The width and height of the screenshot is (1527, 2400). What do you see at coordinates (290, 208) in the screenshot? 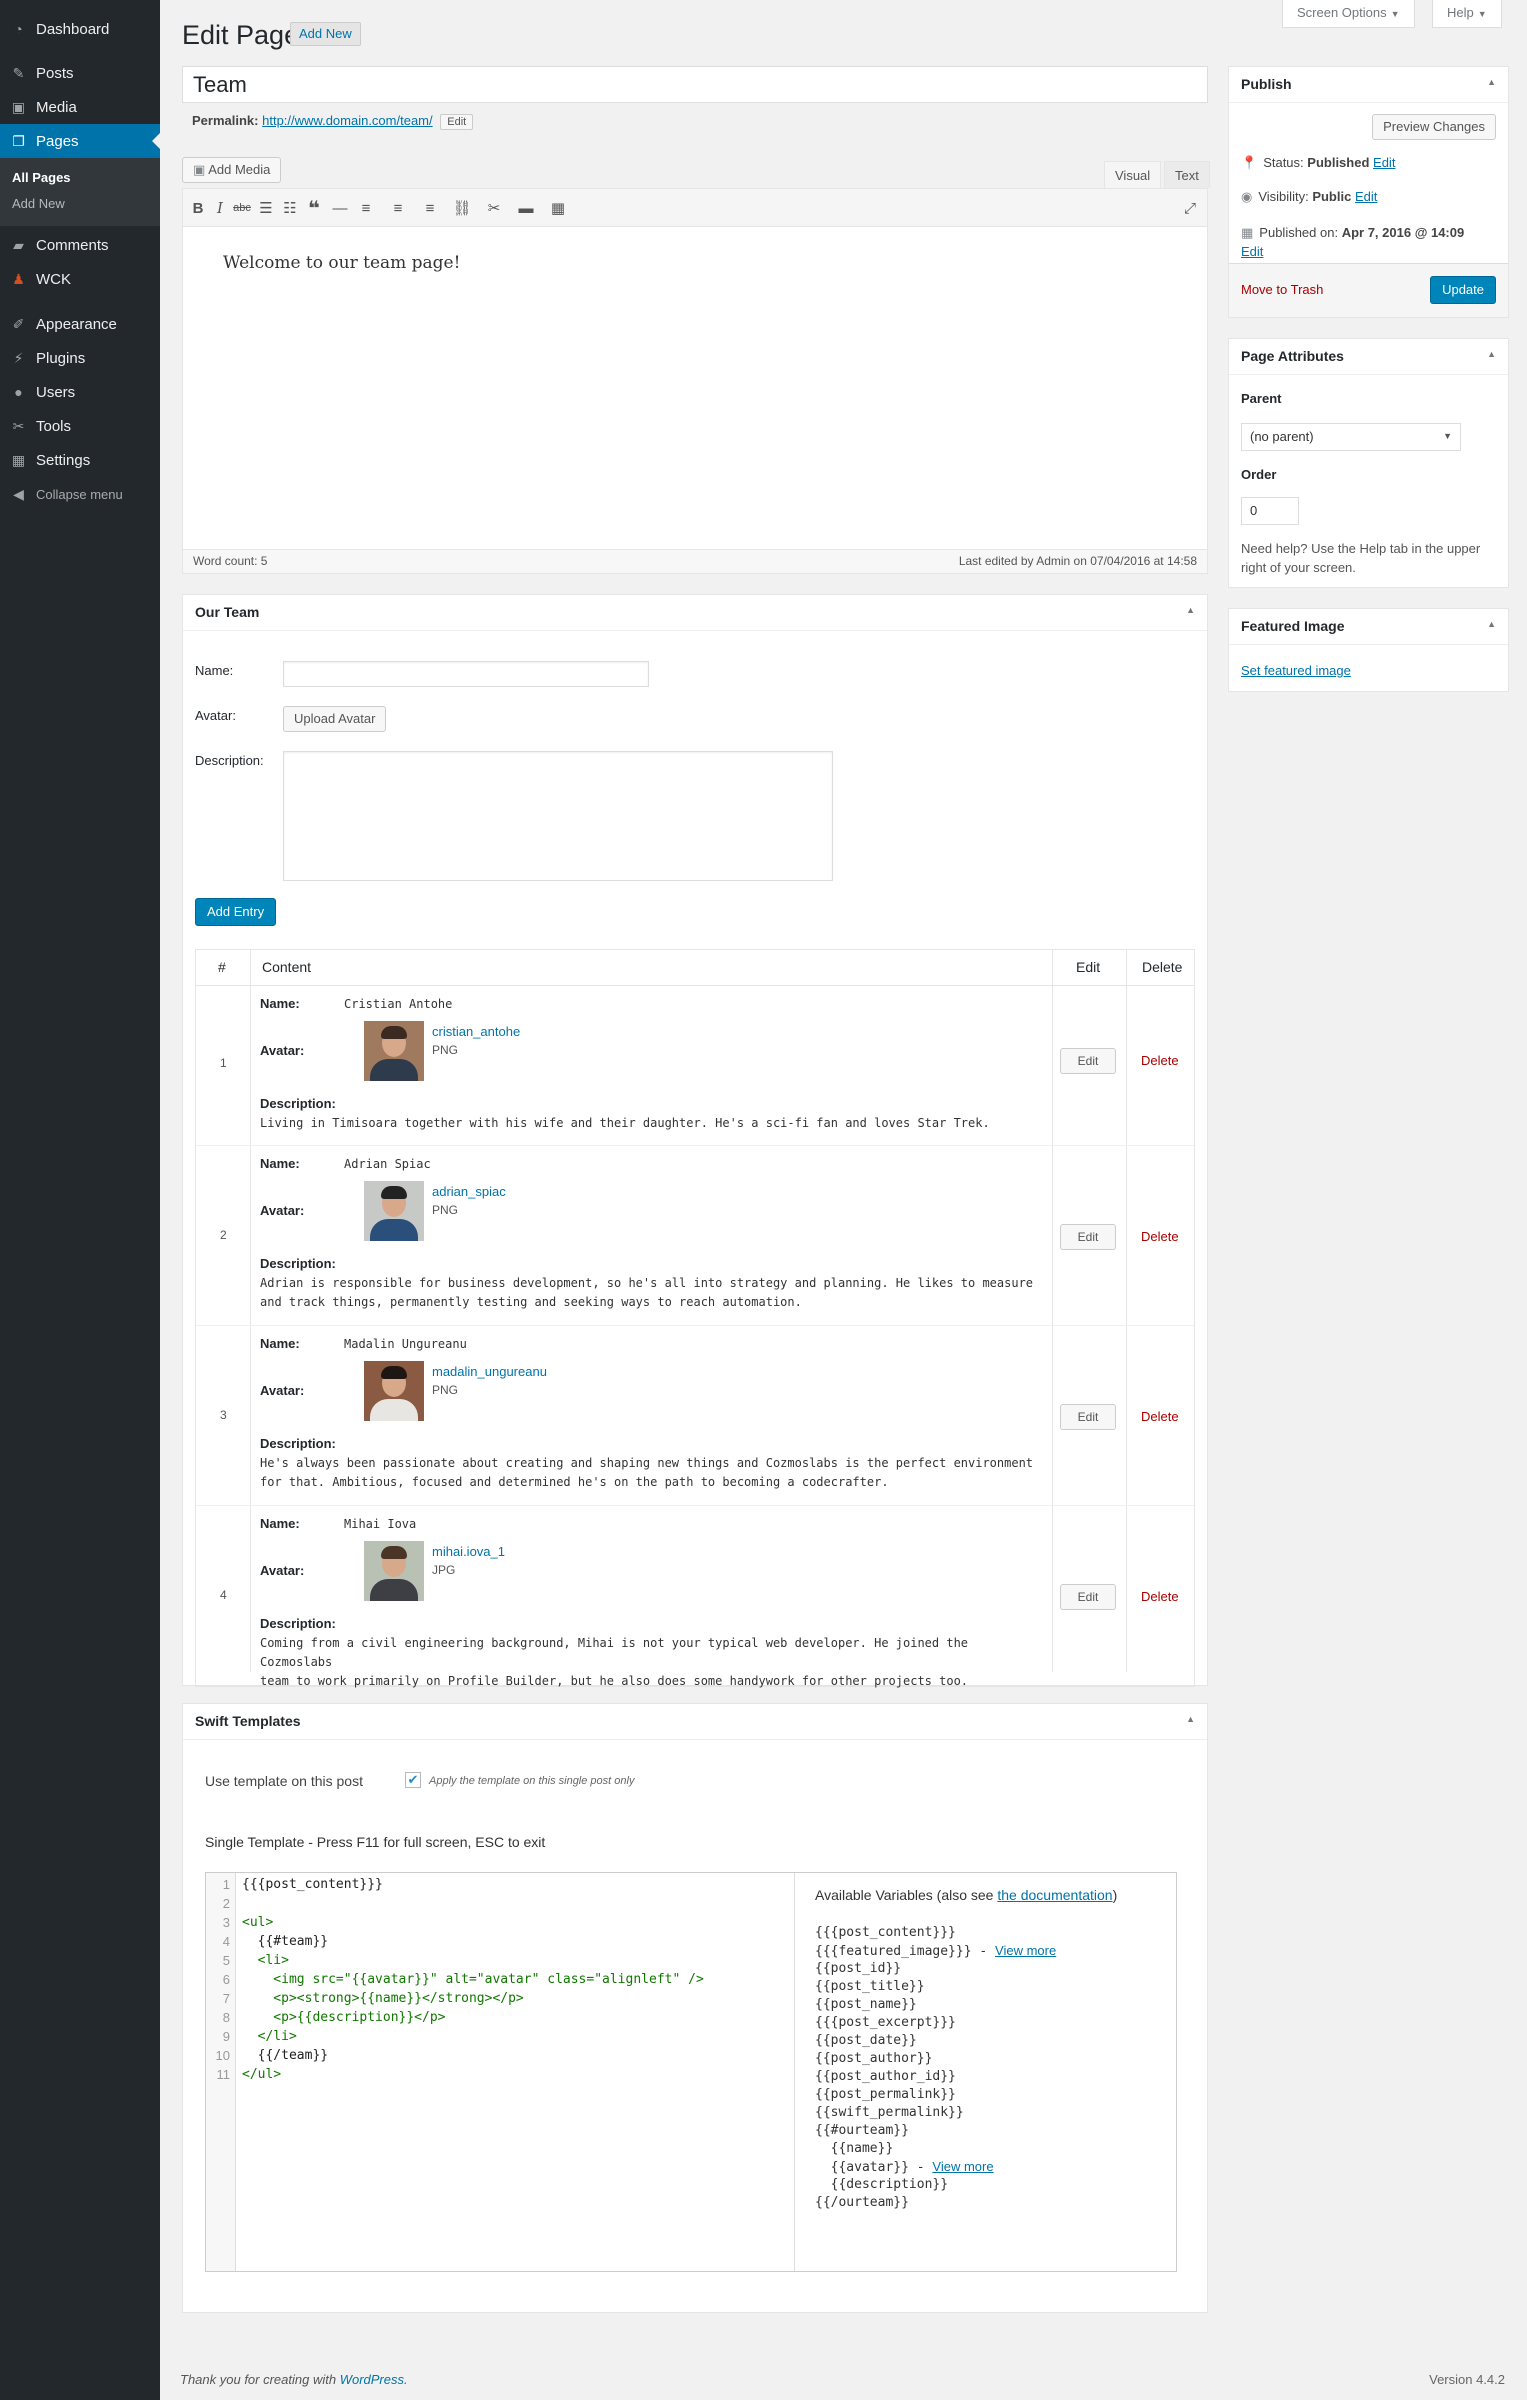
I see `numbered-list-icon: ☷` at bounding box center [290, 208].